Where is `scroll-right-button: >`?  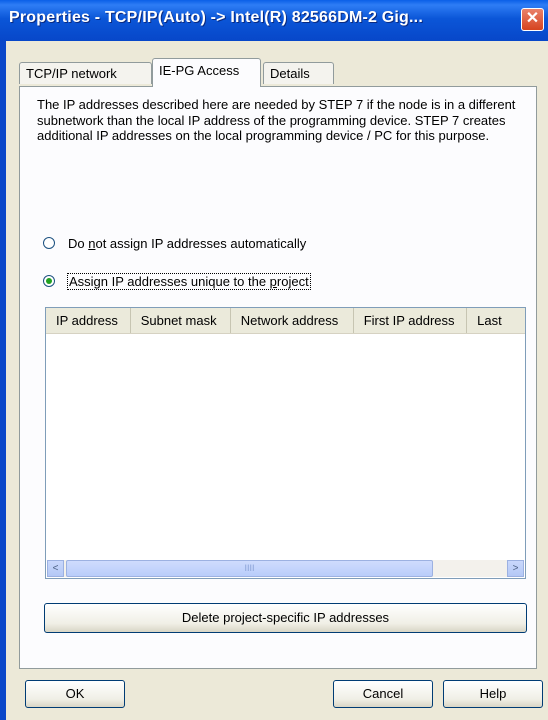 scroll-right-button: > is located at coordinates (515, 568).